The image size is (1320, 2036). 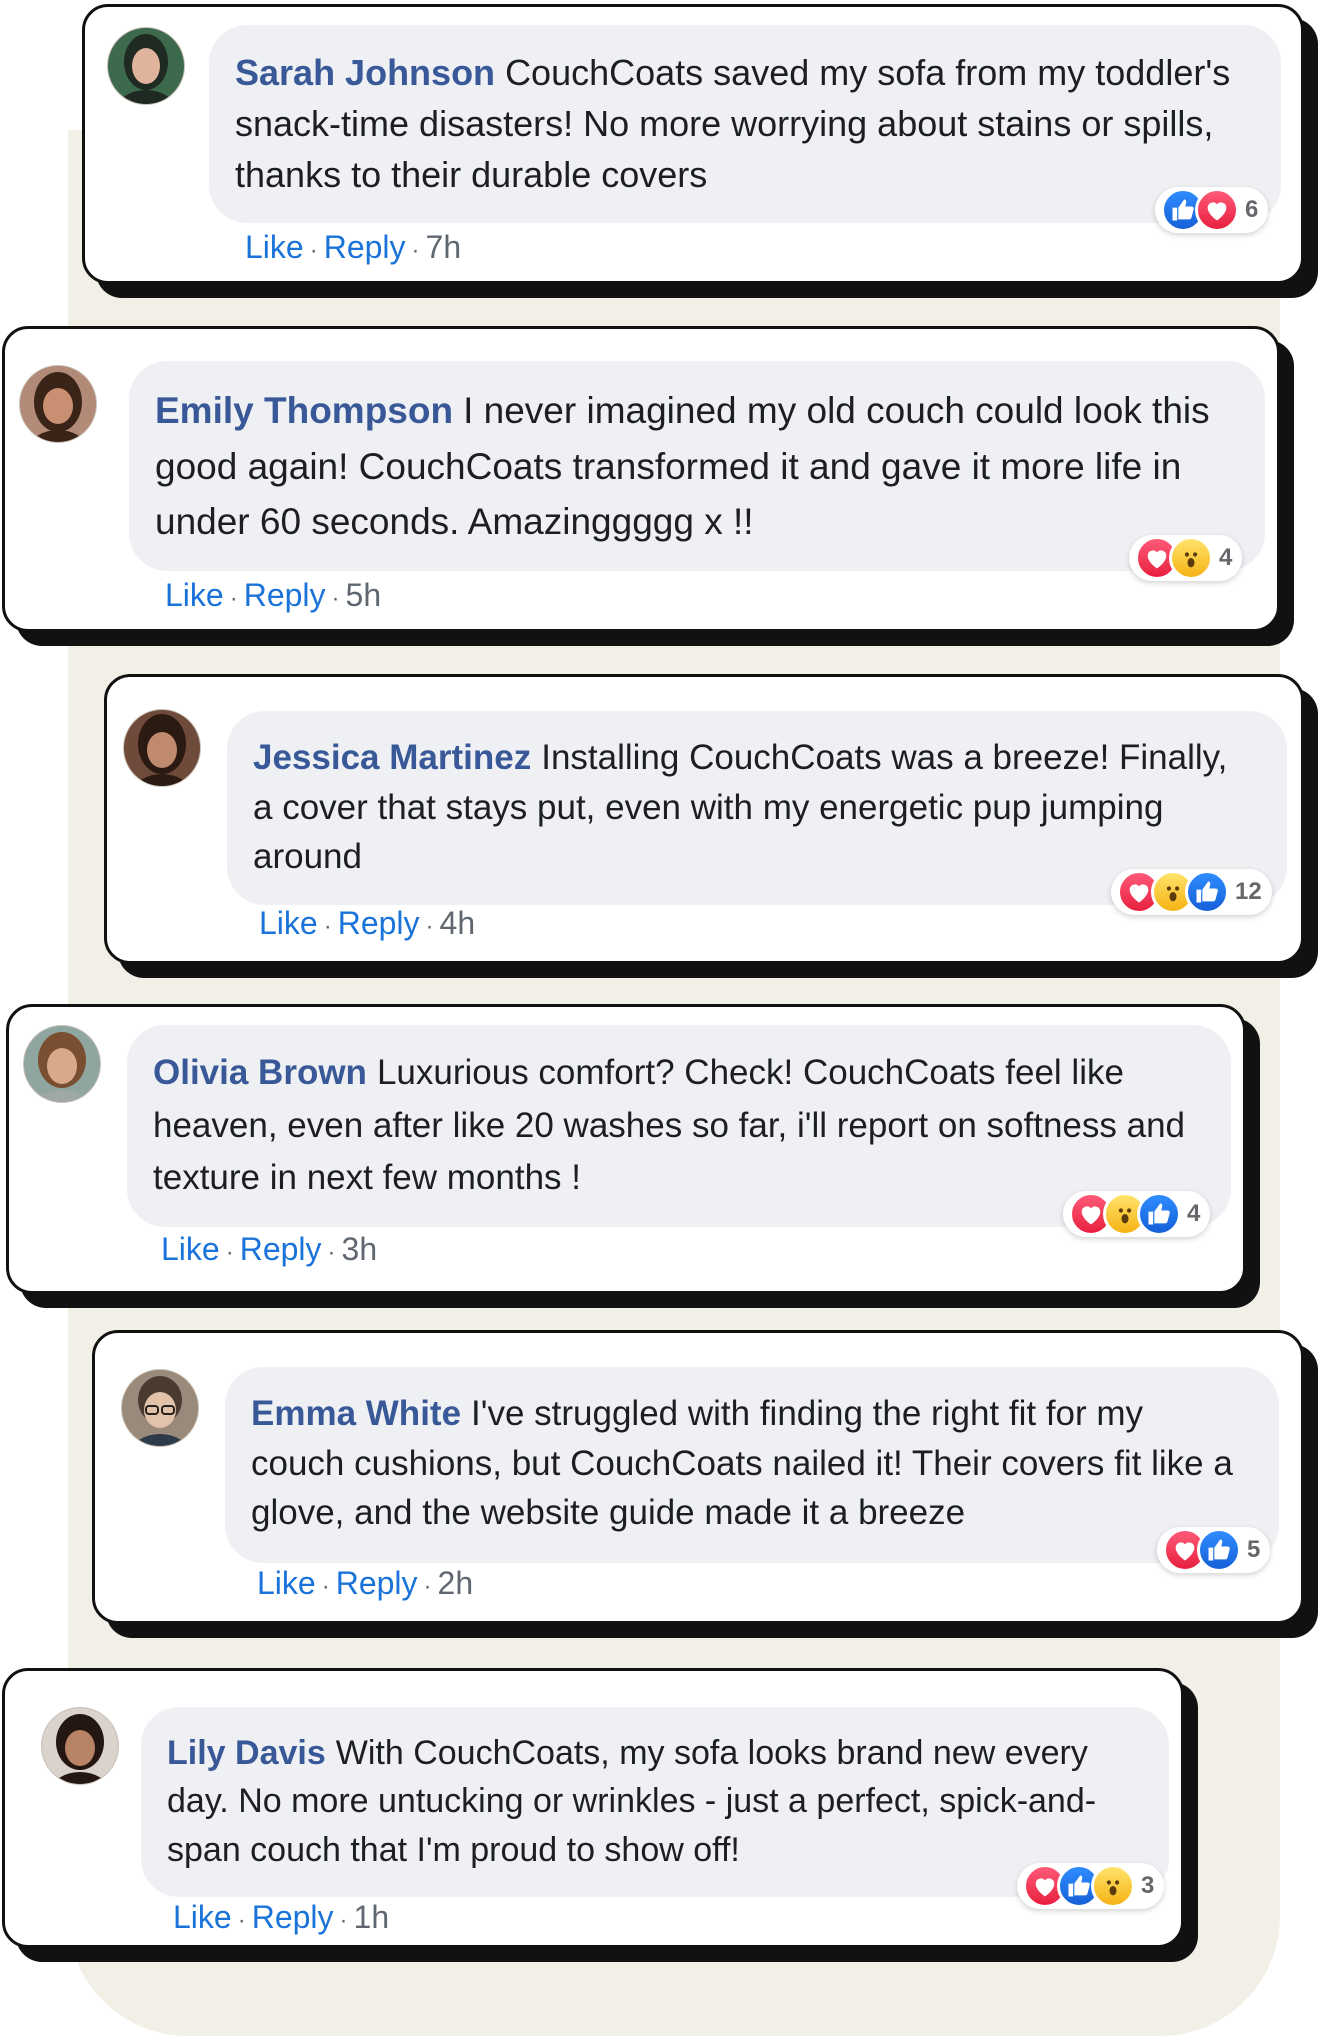 I want to click on reaction-summary: 3, so click(x=1091, y=1886).